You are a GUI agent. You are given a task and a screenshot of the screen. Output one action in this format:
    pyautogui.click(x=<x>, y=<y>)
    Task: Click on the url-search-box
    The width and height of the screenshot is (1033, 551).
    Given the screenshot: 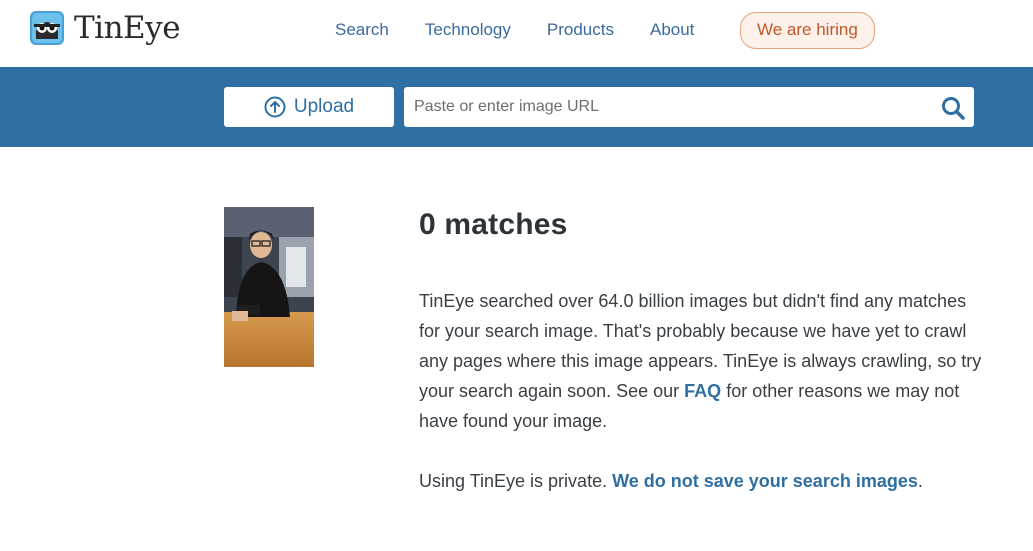 What is the action you would take?
    pyautogui.click(x=689, y=107)
    